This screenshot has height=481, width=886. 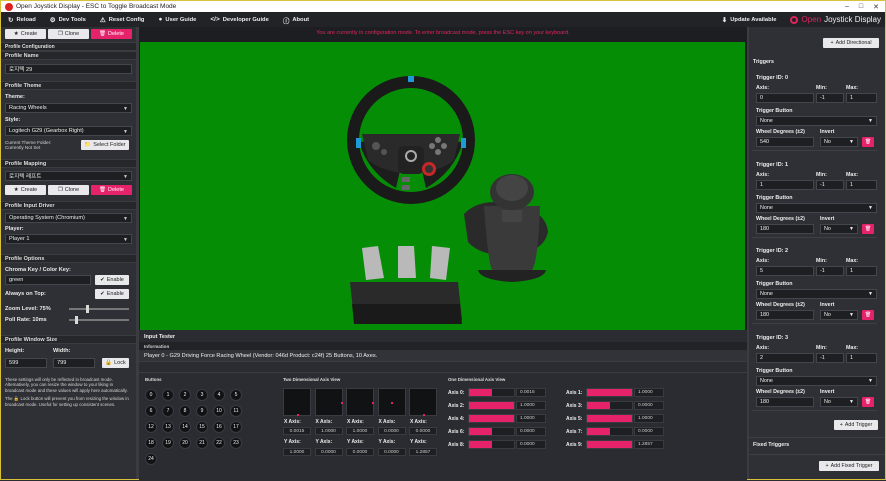 What do you see at coordinates (851, 43) in the screenshot?
I see `add-directional-button: + Add Directional` at bounding box center [851, 43].